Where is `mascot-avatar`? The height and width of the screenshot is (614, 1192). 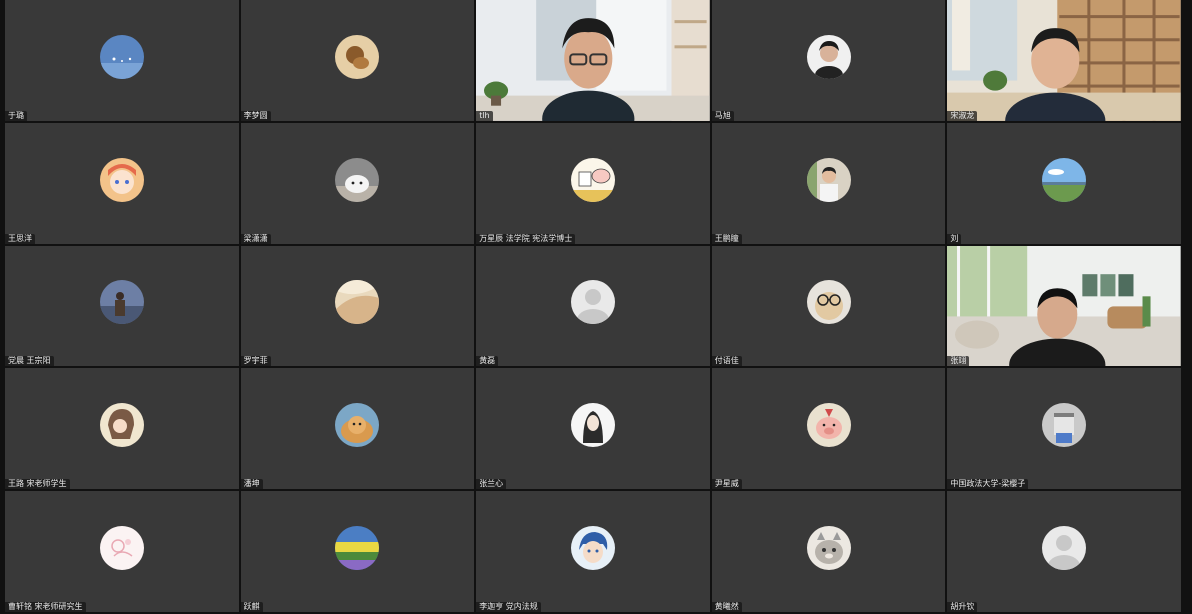
mascot-avatar is located at coordinates (1064, 425).